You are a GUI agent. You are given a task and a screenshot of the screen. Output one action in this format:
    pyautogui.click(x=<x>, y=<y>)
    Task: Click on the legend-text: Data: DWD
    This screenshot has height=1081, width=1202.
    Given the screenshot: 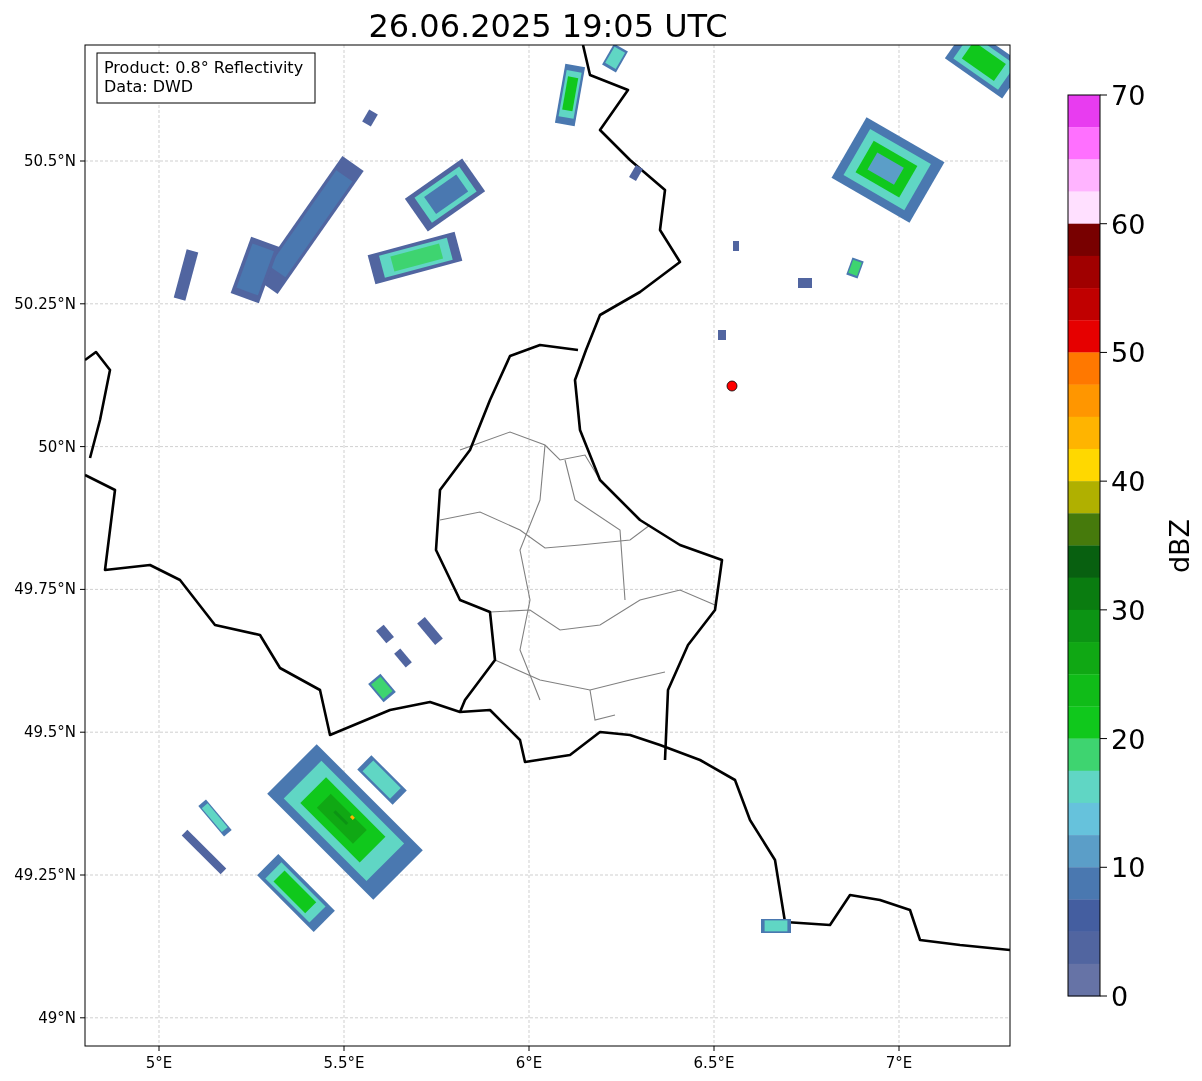 What is the action you would take?
    pyautogui.click(x=149, y=86)
    